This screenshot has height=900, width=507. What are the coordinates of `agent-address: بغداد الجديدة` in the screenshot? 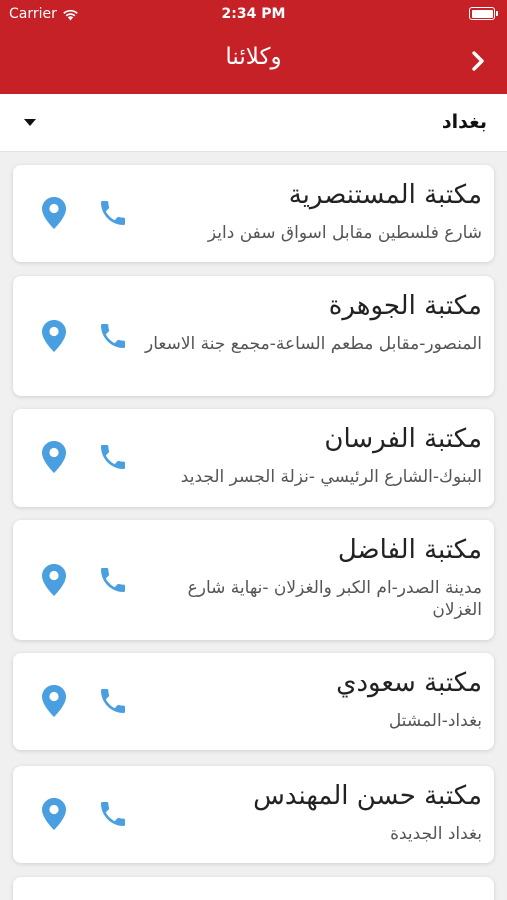 It's located at (436, 834).